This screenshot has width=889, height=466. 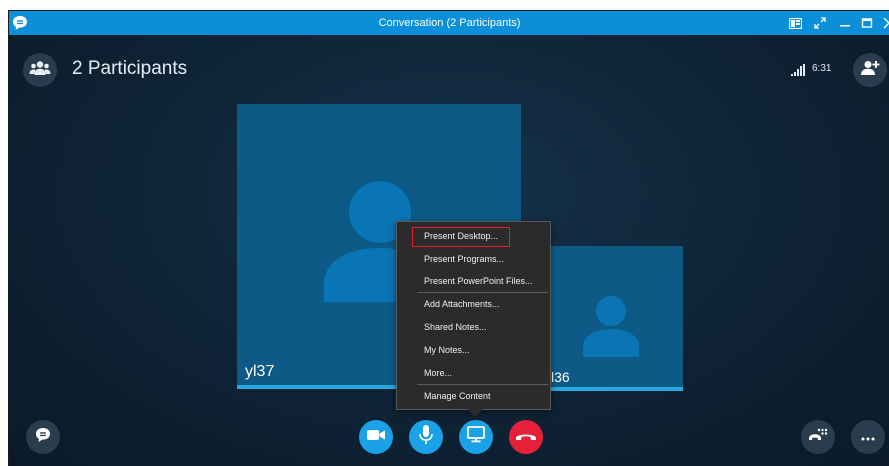 I want to click on participant-tile-secondary: l36, so click(x=610, y=318).